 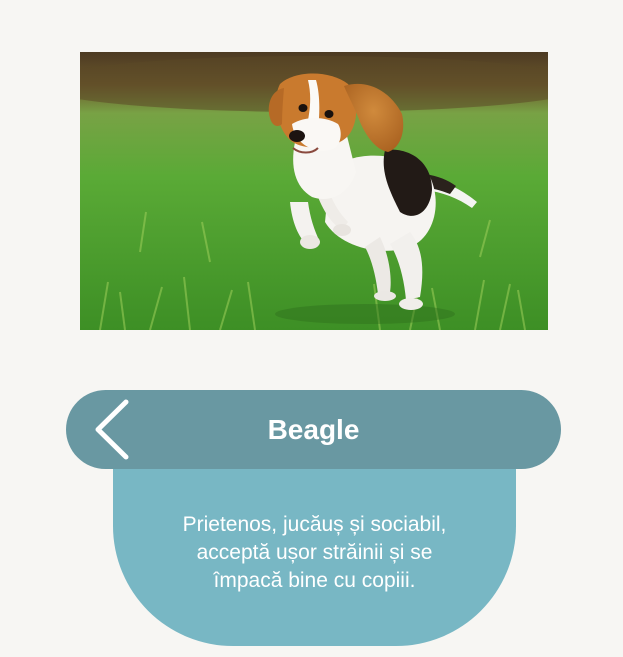 I want to click on breed-title: Beagle, so click(x=313, y=429).